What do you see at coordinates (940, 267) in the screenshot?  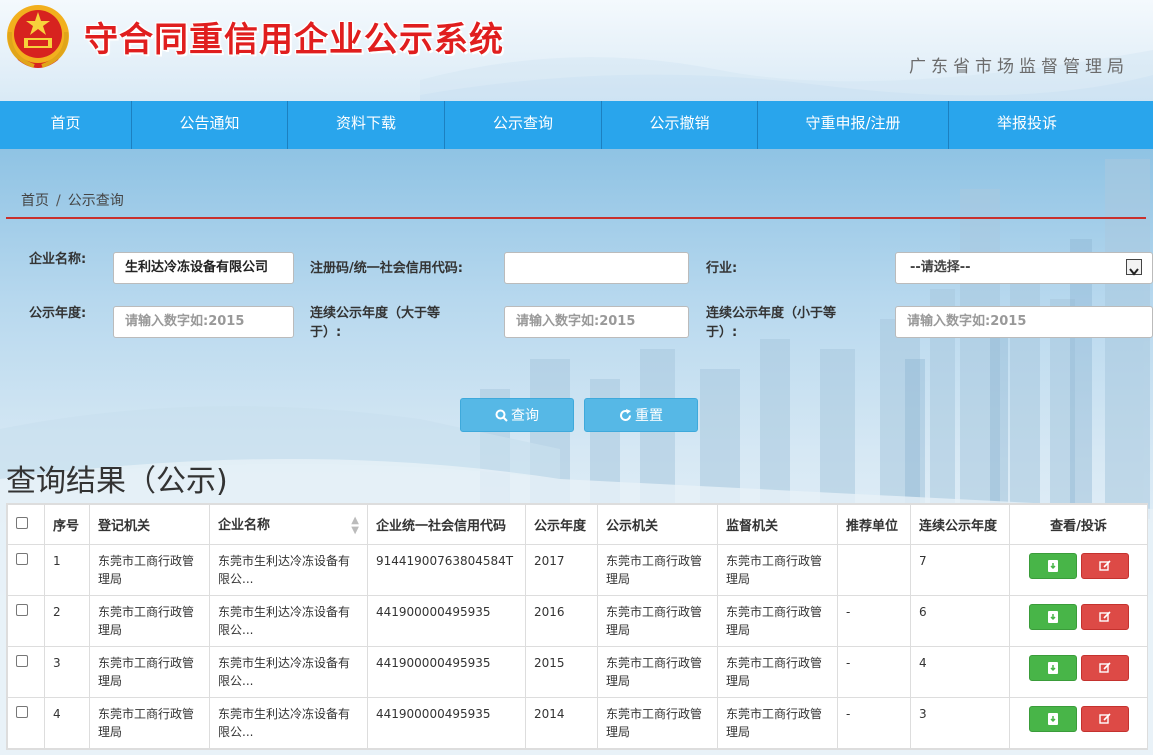 I see `industry-select-value: --请选择--` at bounding box center [940, 267].